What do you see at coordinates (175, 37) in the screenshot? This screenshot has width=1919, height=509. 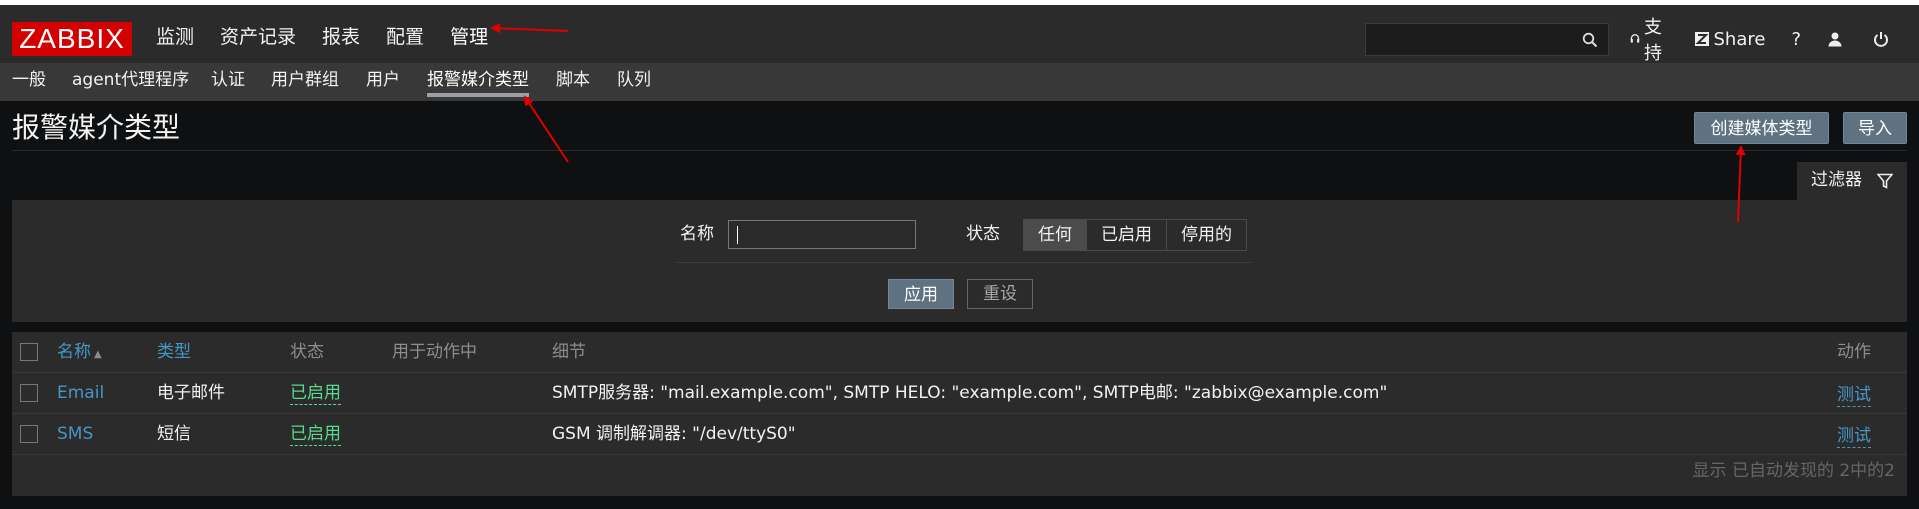 I see `menu-item-monitoring: 监测` at bounding box center [175, 37].